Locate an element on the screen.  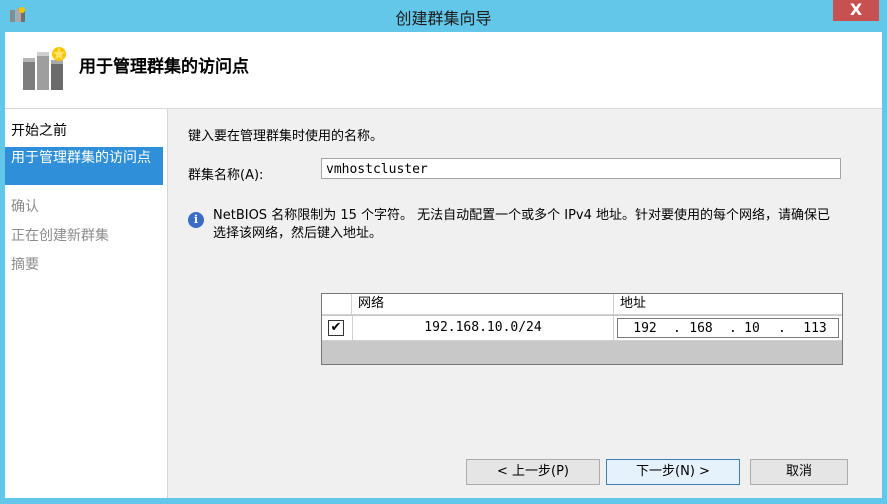
step-before-you-begin: 开始之前 is located at coordinates (84, 131).